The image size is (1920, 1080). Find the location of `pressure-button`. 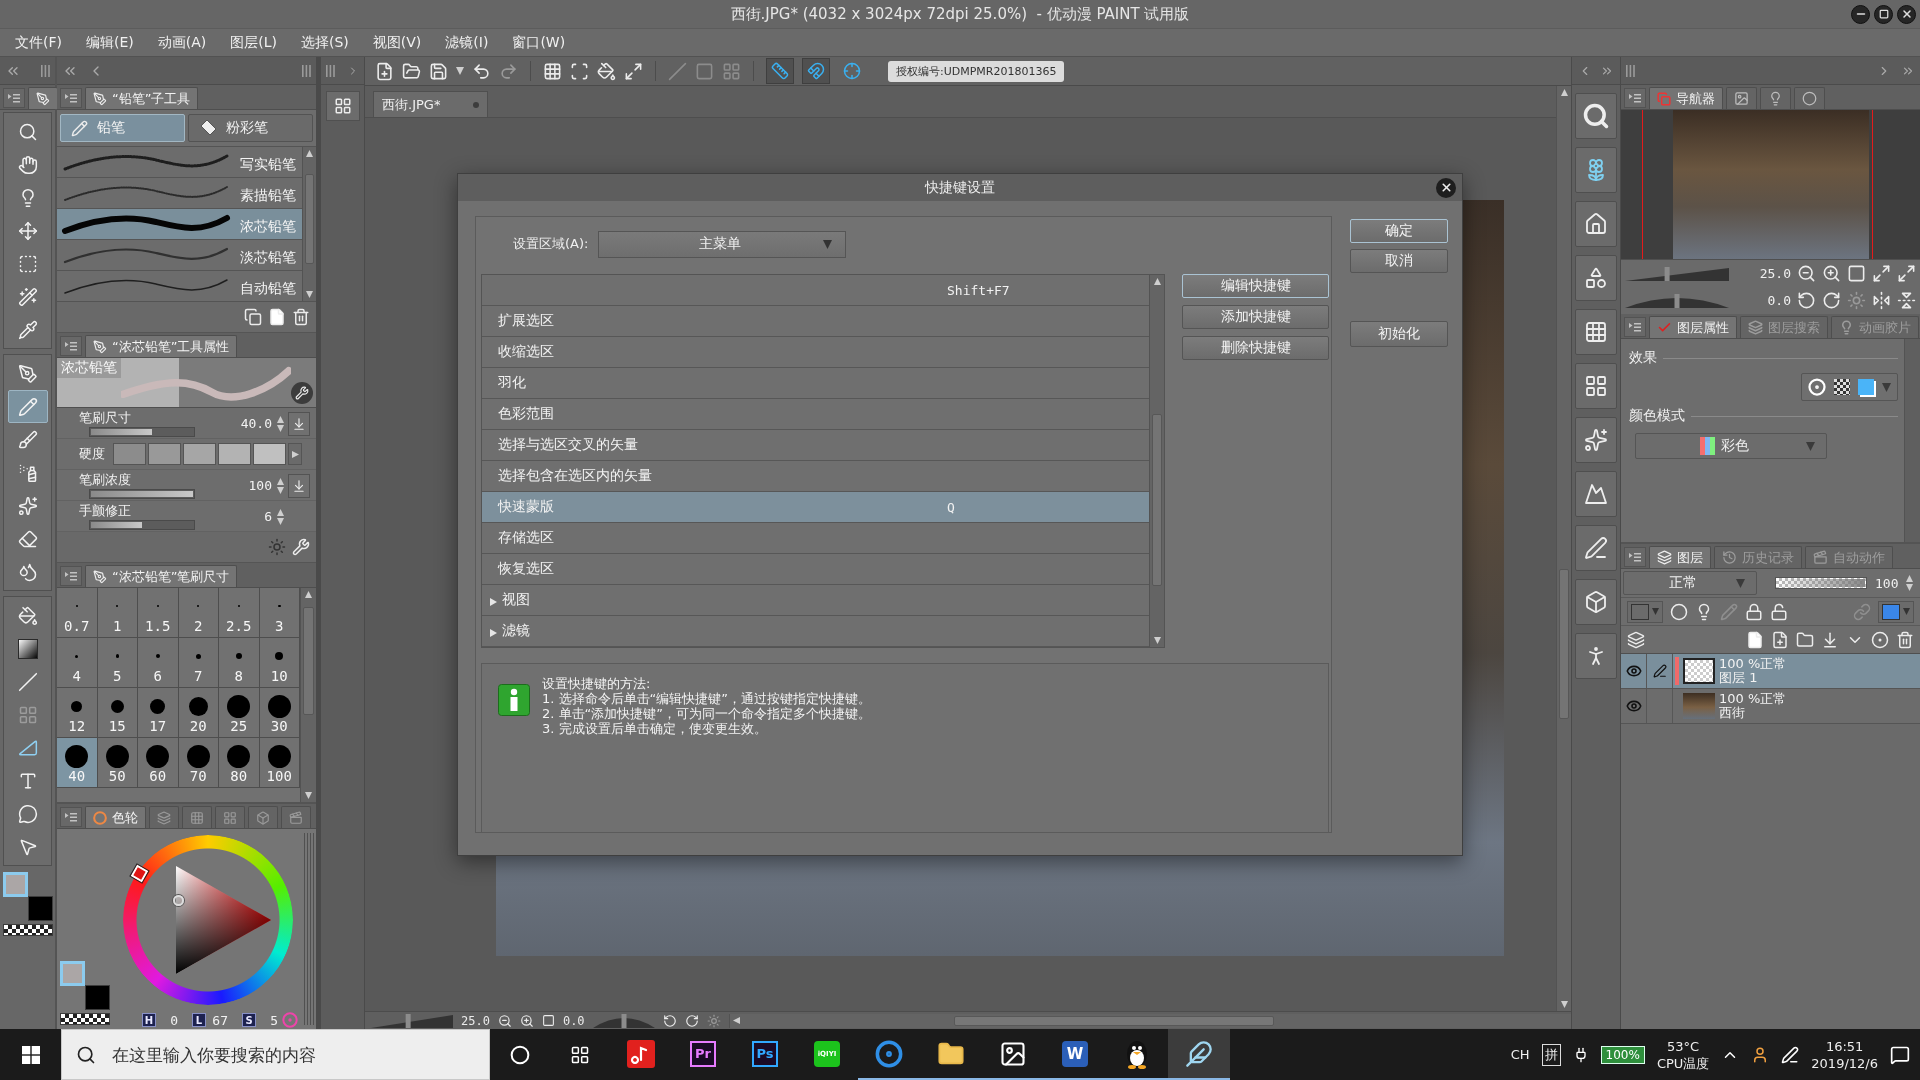

pressure-button is located at coordinates (299, 423).